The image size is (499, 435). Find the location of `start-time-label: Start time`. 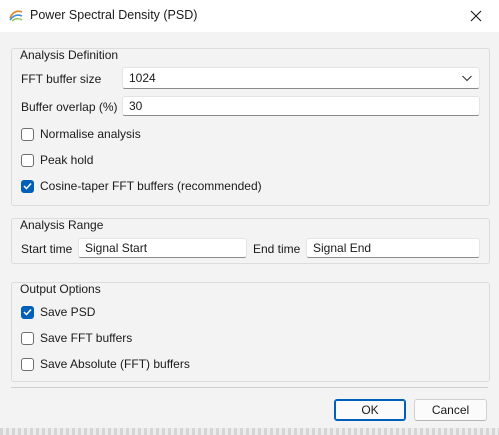

start-time-label: Start time is located at coordinates (47, 249).